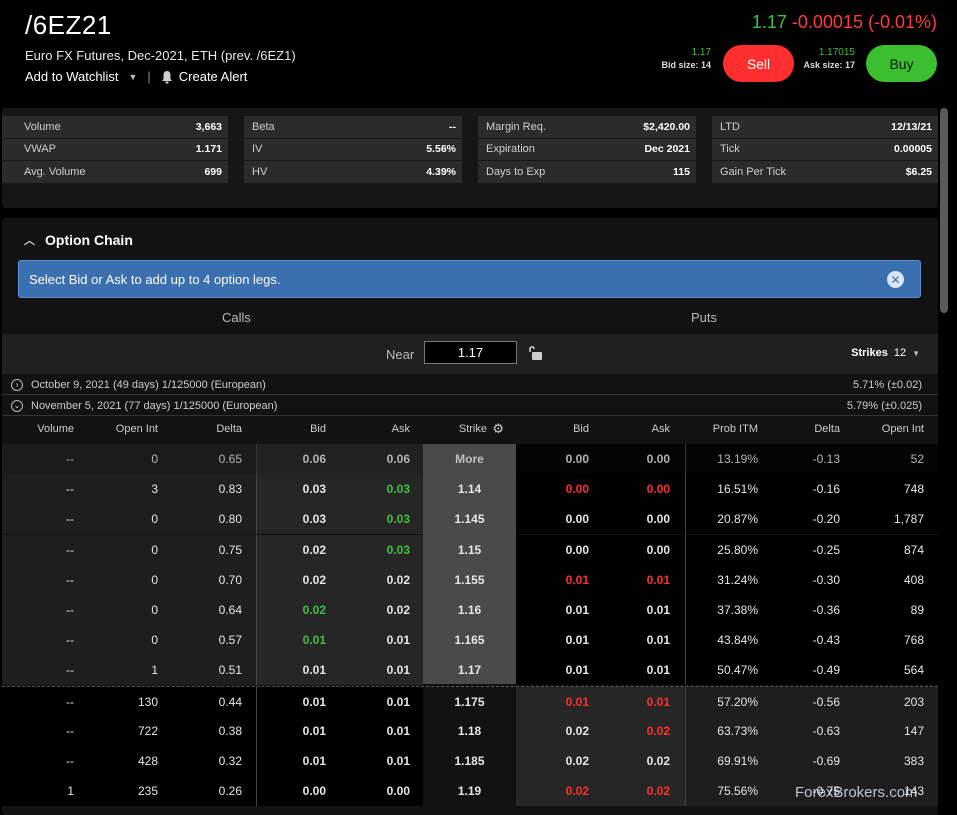  Describe the element at coordinates (753, 171) in the screenshot. I see `stat-label: Gain Per Tick` at that location.